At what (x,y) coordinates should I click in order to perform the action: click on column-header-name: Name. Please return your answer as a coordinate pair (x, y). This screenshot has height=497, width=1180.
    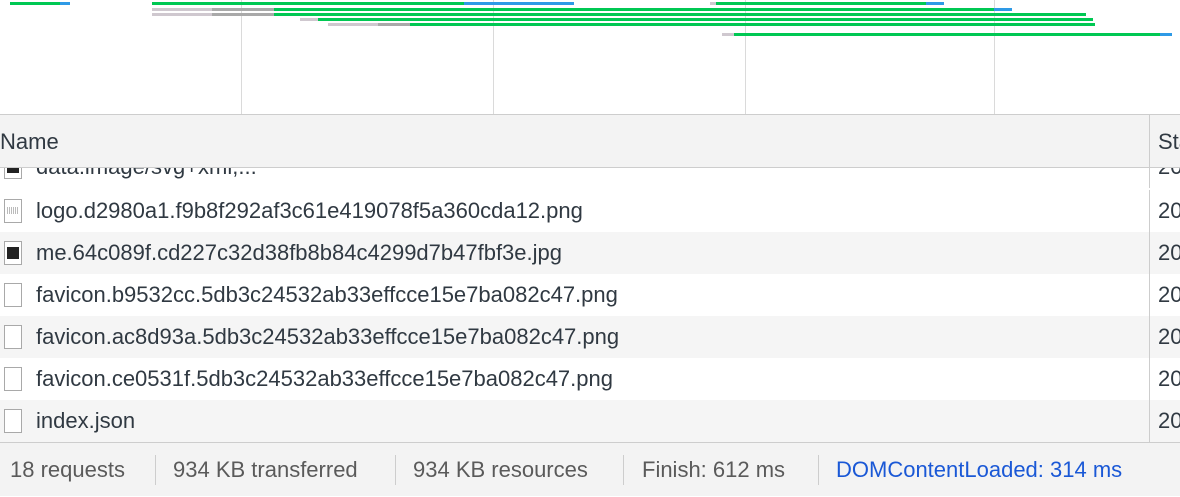
    Looking at the image, I should click on (29, 141).